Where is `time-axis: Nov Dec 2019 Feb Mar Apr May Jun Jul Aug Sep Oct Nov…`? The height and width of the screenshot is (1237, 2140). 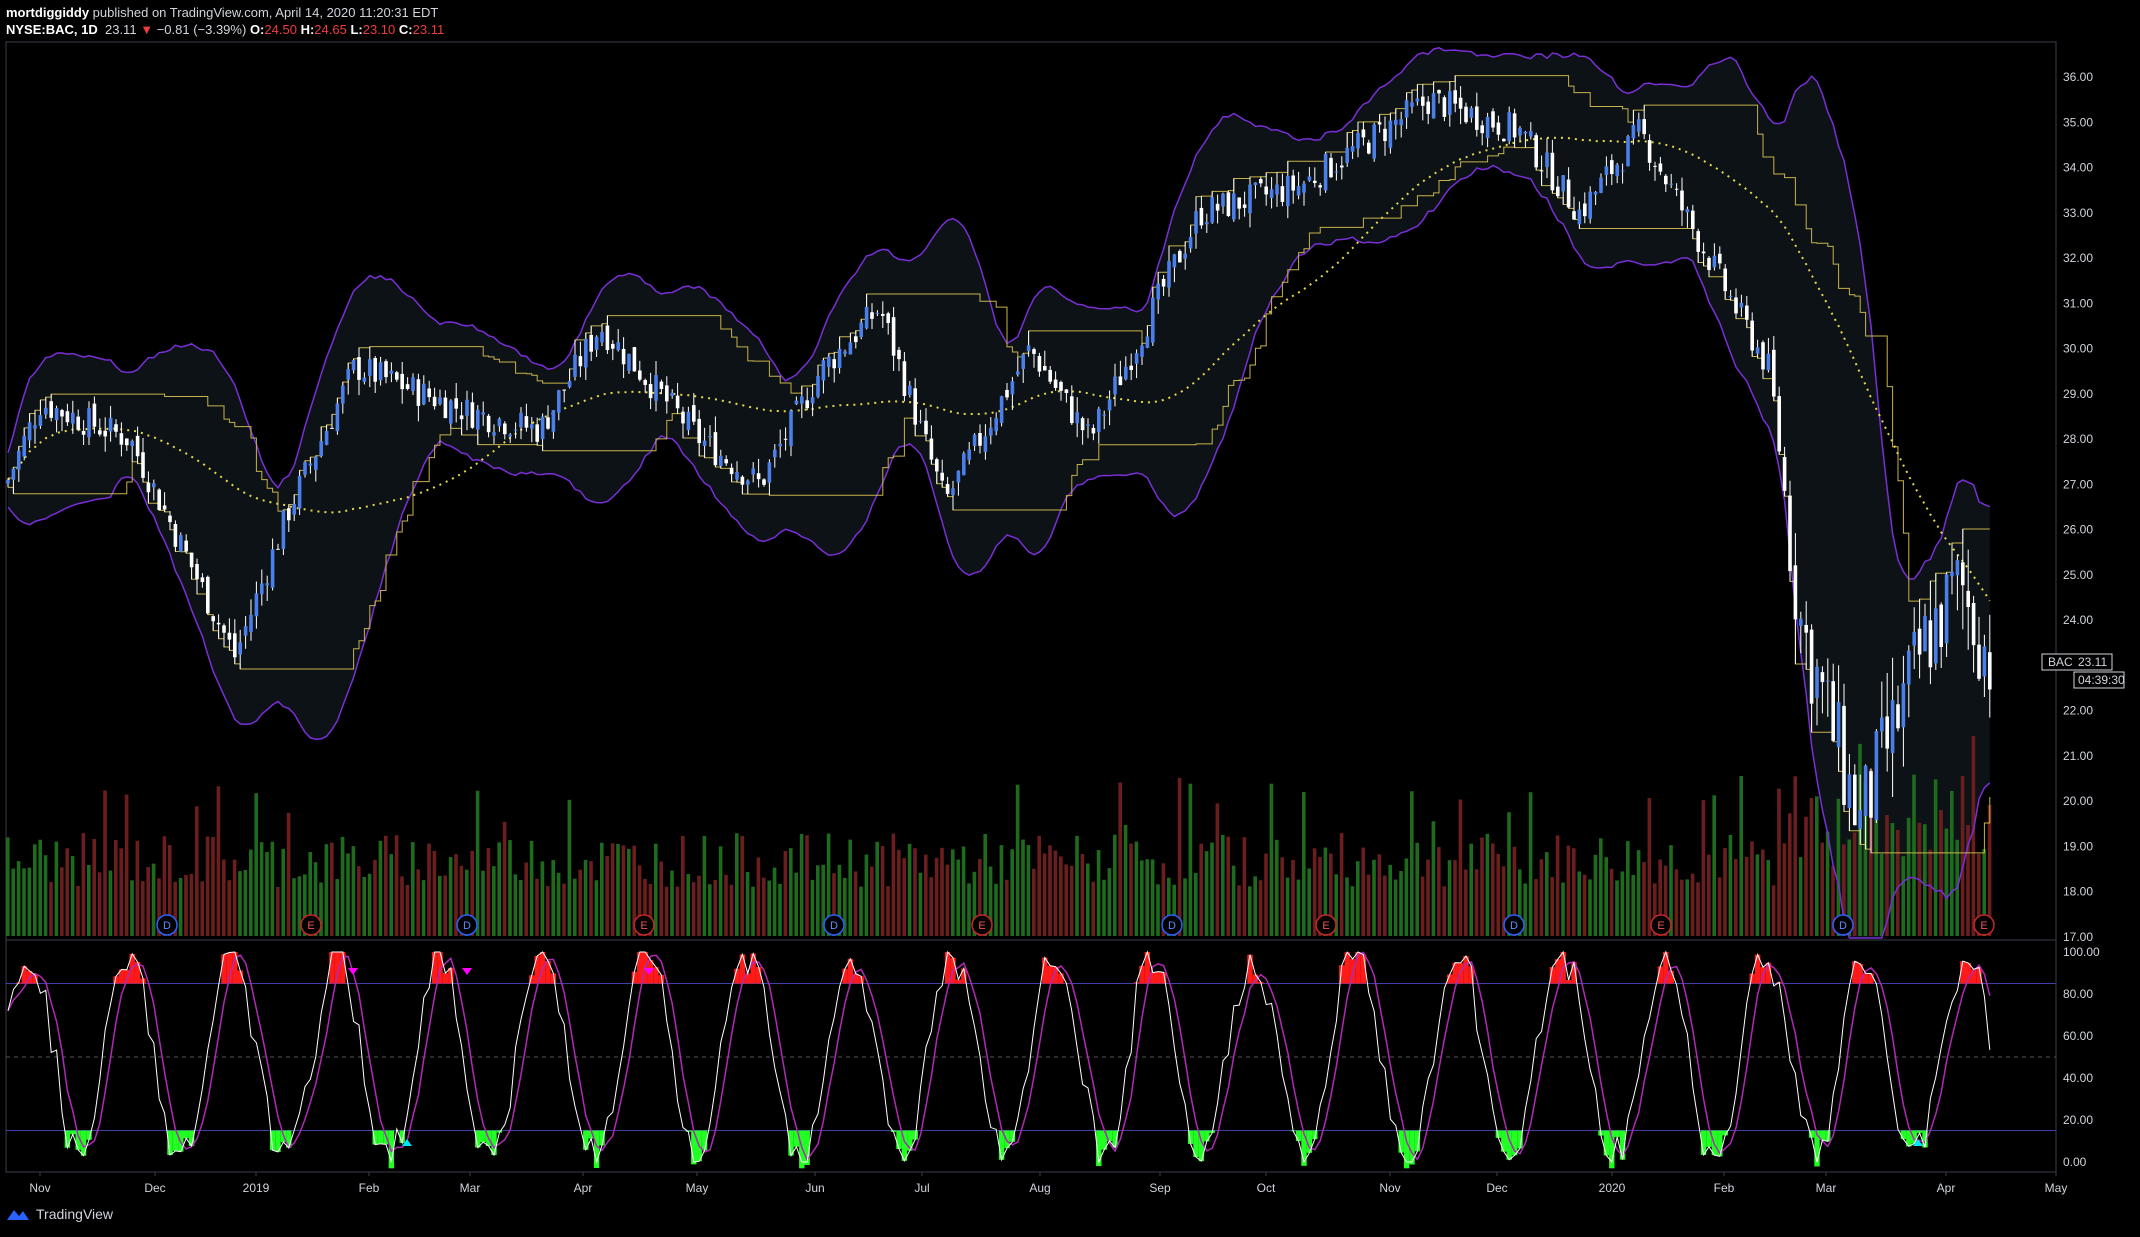 time-axis: Nov Dec 2019 Feb Mar Apr May Jun Jul Aug Sep Oct Nov… is located at coordinates (1048, 1183).